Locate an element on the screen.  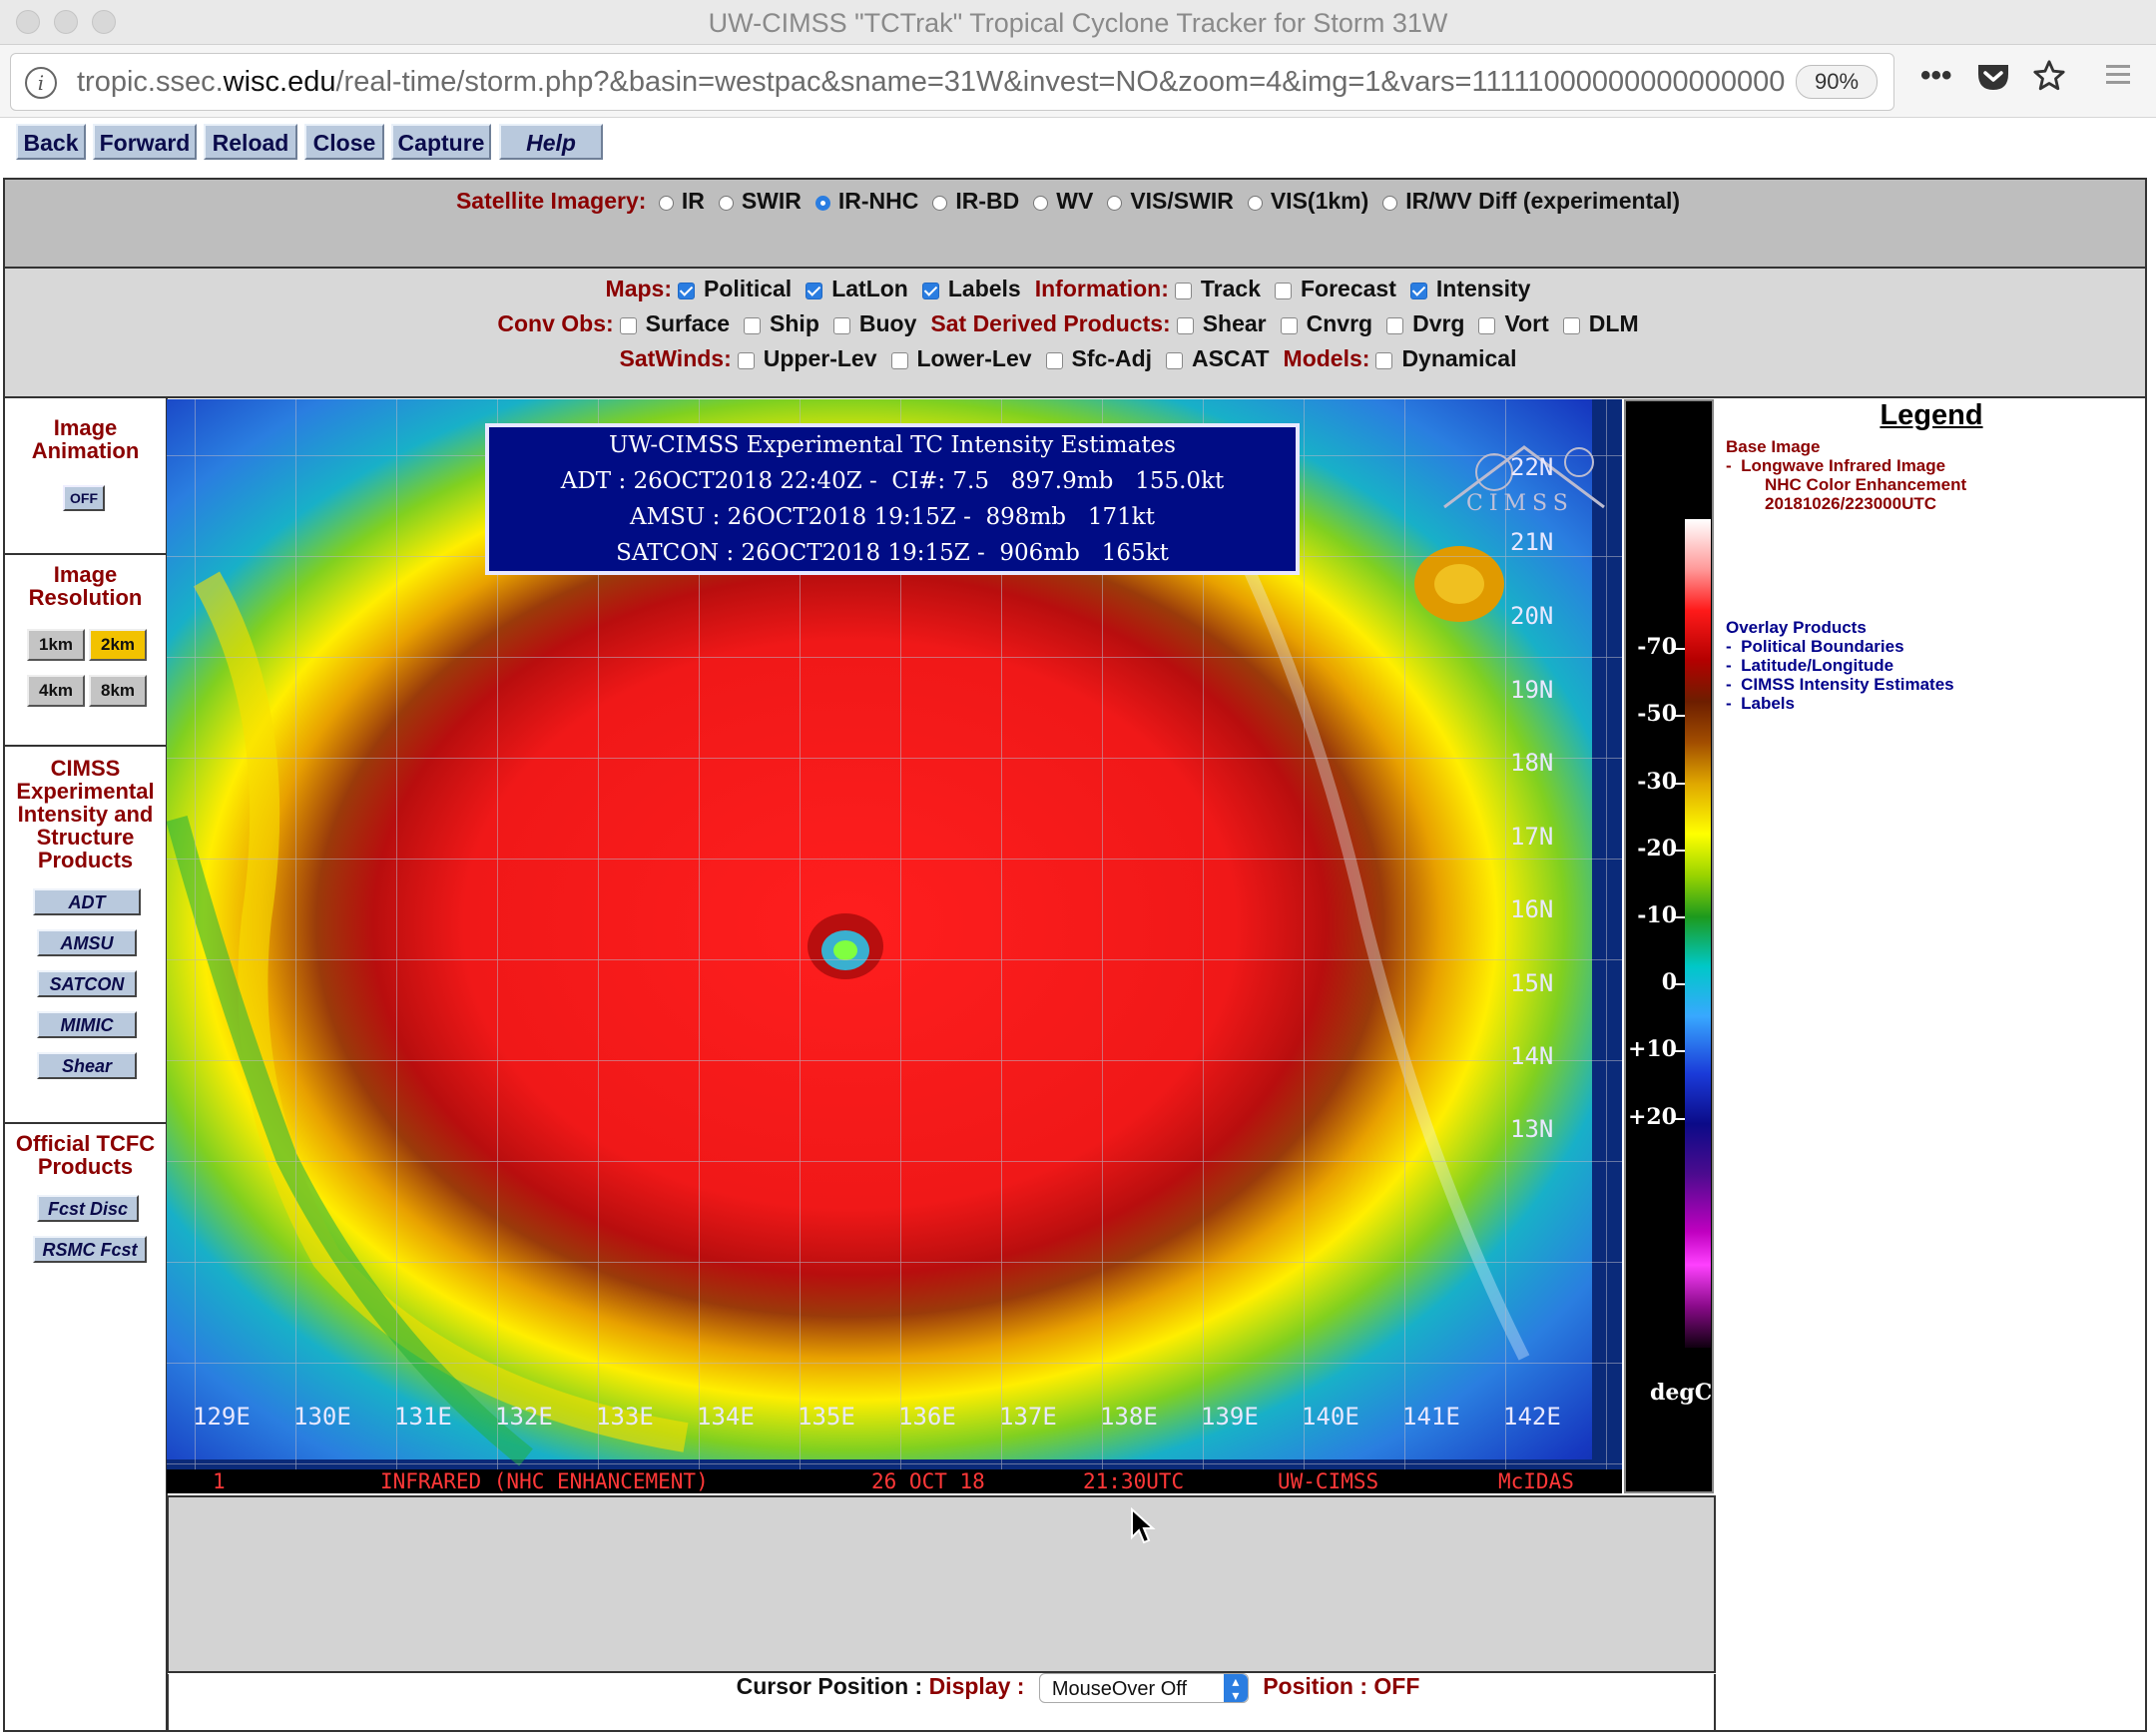
close-button: Close is located at coordinates (344, 142).